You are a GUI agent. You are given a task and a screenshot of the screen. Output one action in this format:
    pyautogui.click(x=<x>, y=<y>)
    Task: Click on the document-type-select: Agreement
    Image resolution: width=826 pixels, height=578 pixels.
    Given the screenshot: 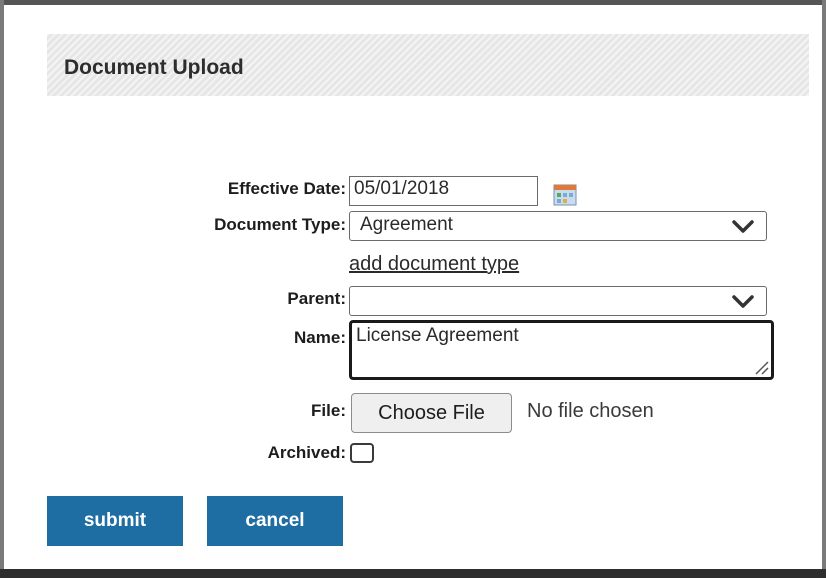 What is the action you would take?
    pyautogui.click(x=558, y=226)
    